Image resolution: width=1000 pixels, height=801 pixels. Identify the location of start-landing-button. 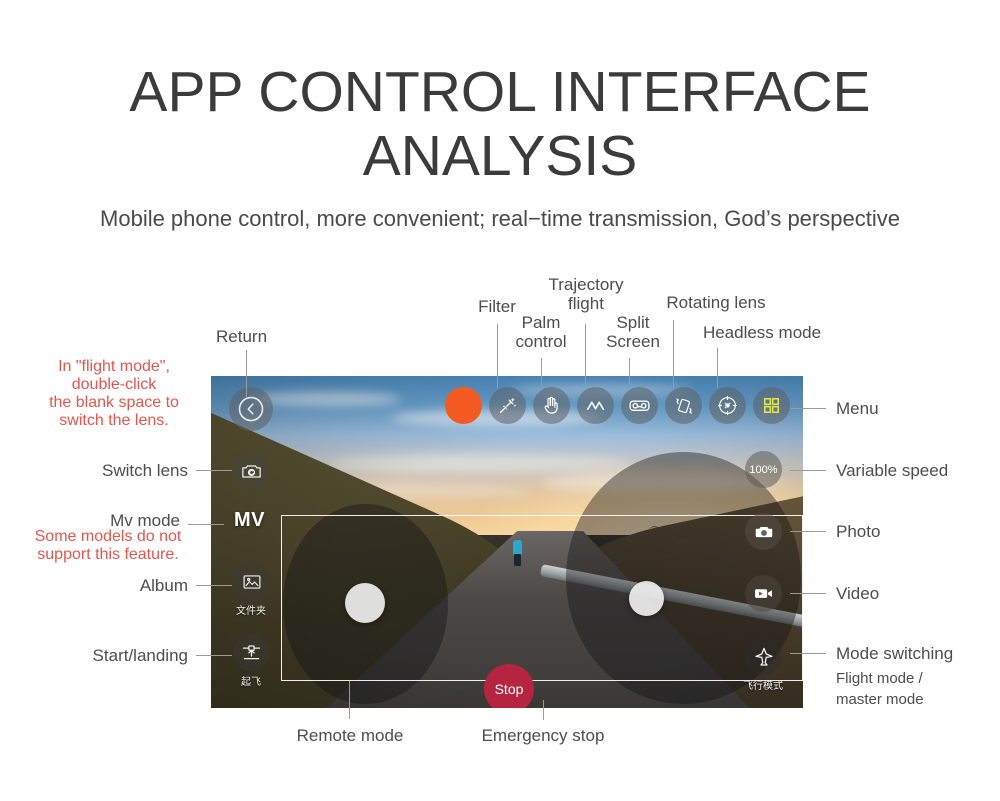
(251, 652).